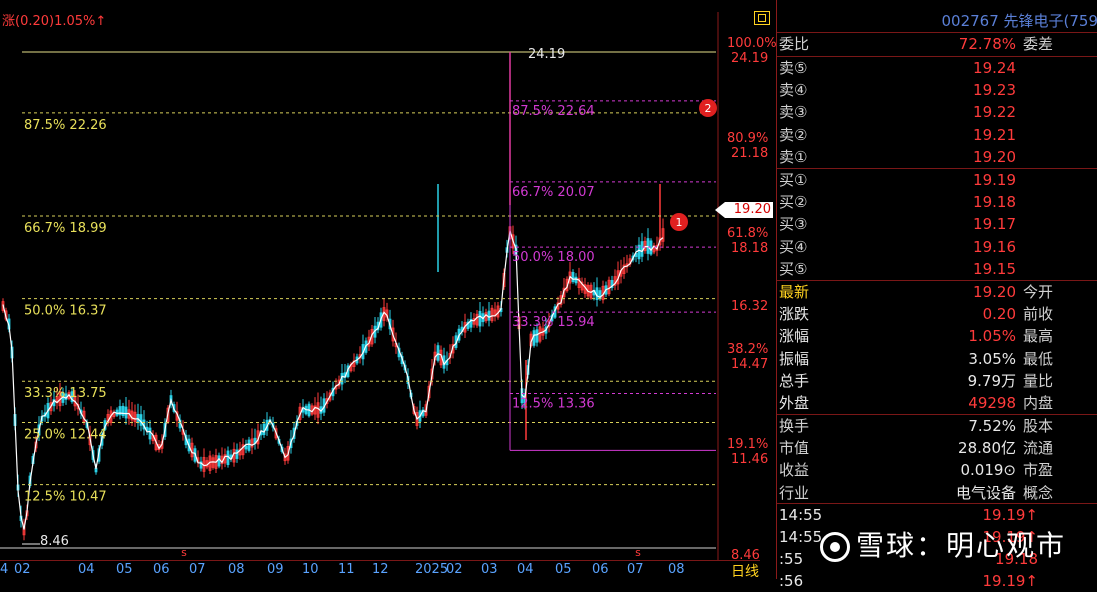  I want to click on ratio-value: 72.78%, so click(987, 44).